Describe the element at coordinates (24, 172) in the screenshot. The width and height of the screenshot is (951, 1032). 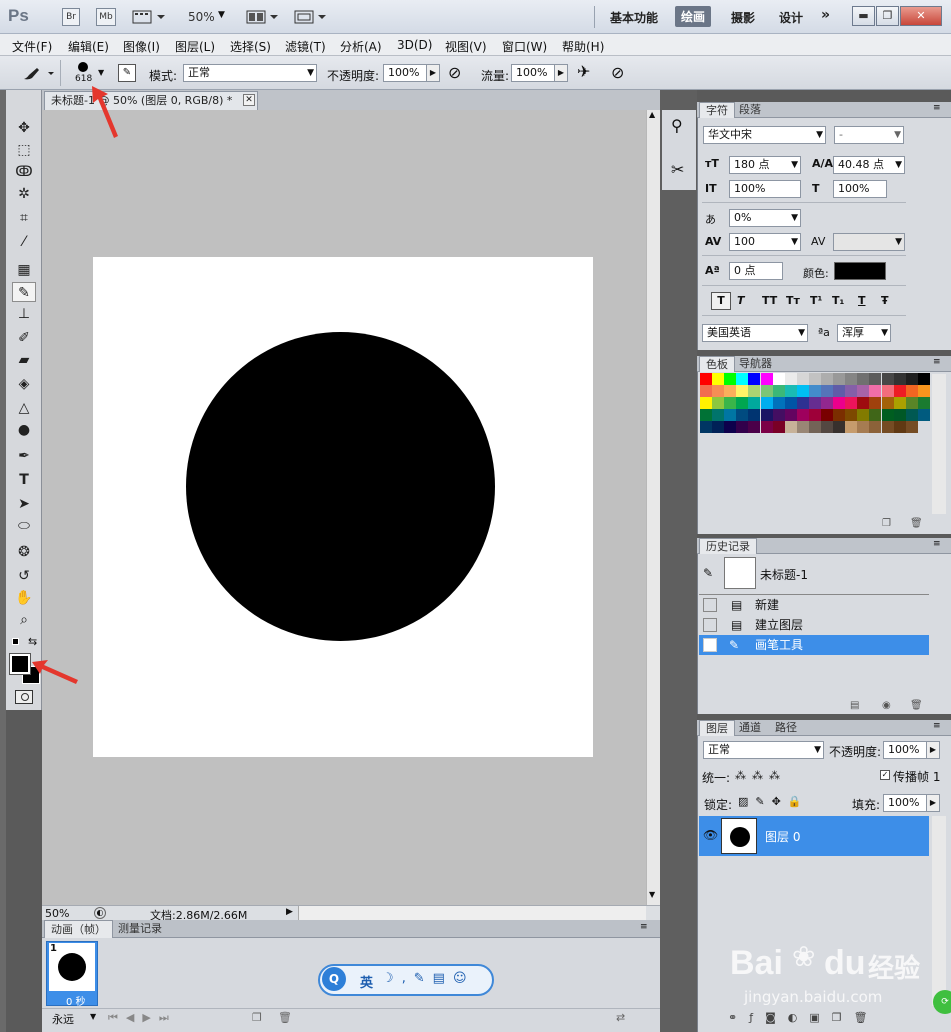
I see `lasso-tool-icon: ↂ` at that location.